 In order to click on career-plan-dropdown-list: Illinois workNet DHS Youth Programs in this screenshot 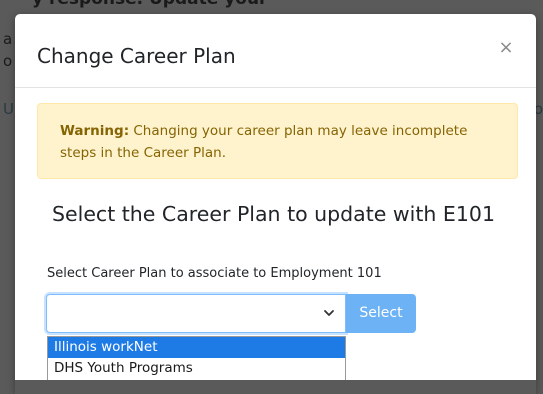, I will do `click(196, 358)`.